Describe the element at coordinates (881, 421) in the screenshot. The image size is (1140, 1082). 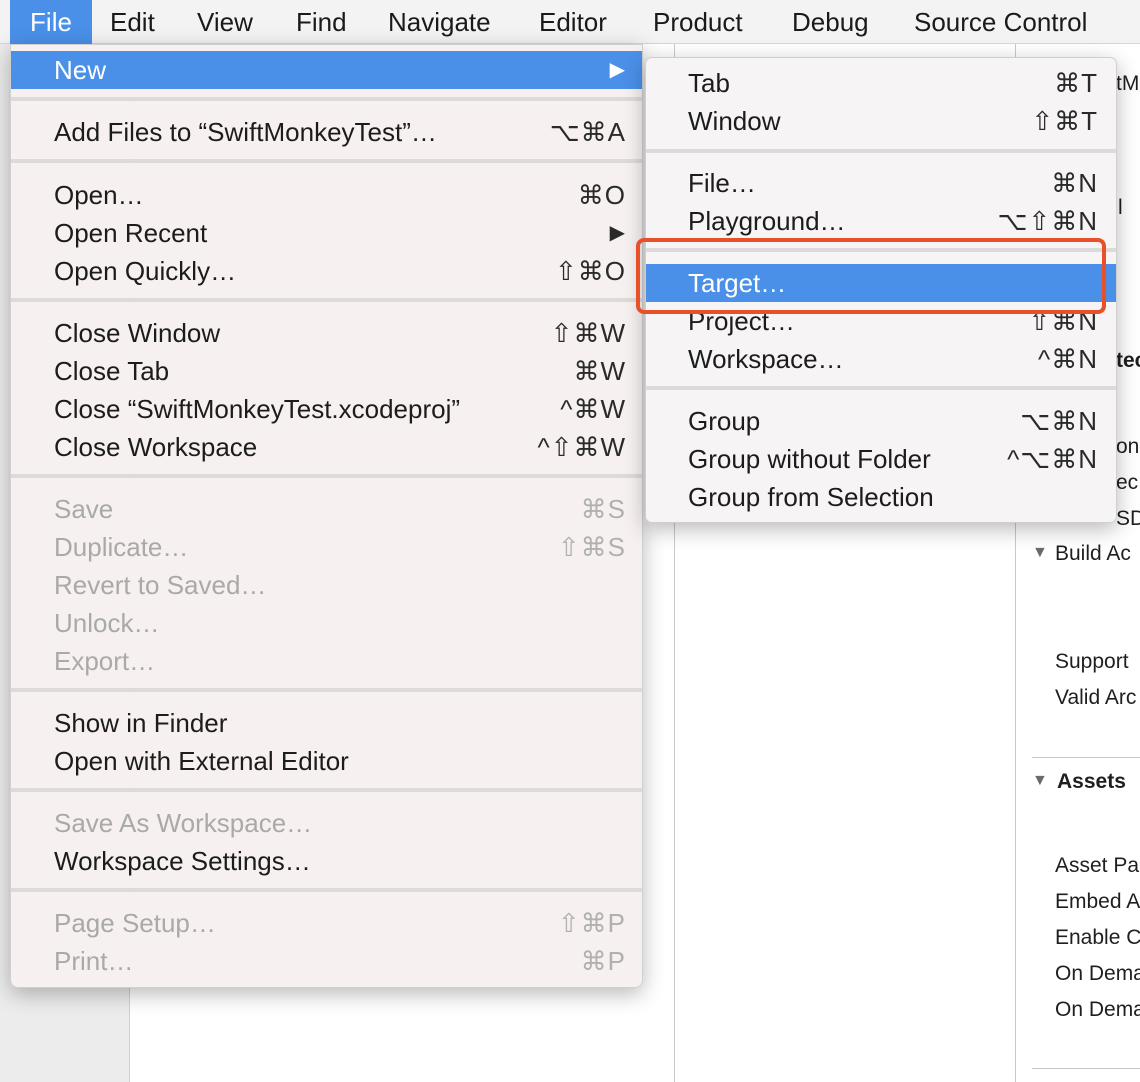
I see `menu-item-new-group: Group ⌥⌘N` at that location.